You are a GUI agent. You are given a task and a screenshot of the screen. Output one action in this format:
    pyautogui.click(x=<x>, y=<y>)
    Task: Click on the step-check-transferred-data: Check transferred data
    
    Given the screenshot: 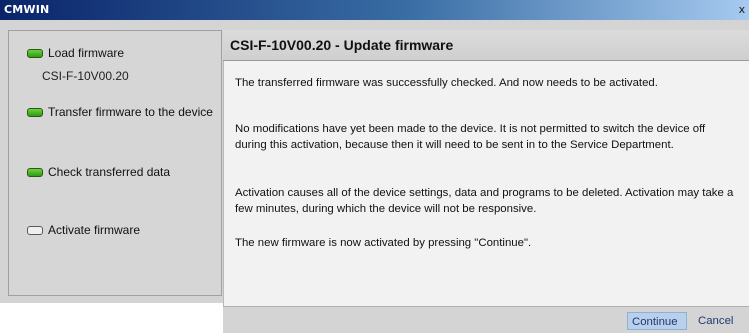 What is the action you would take?
    pyautogui.click(x=98, y=172)
    